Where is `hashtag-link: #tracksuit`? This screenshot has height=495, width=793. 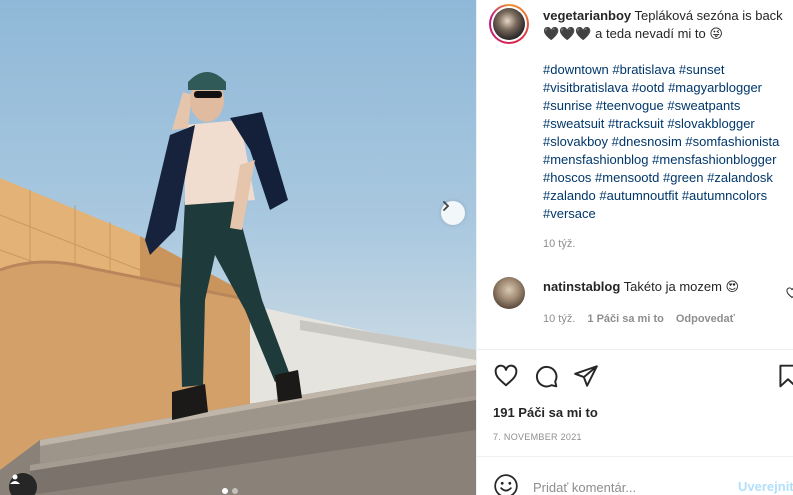
hashtag-link: #tracksuit is located at coordinates (636, 123).